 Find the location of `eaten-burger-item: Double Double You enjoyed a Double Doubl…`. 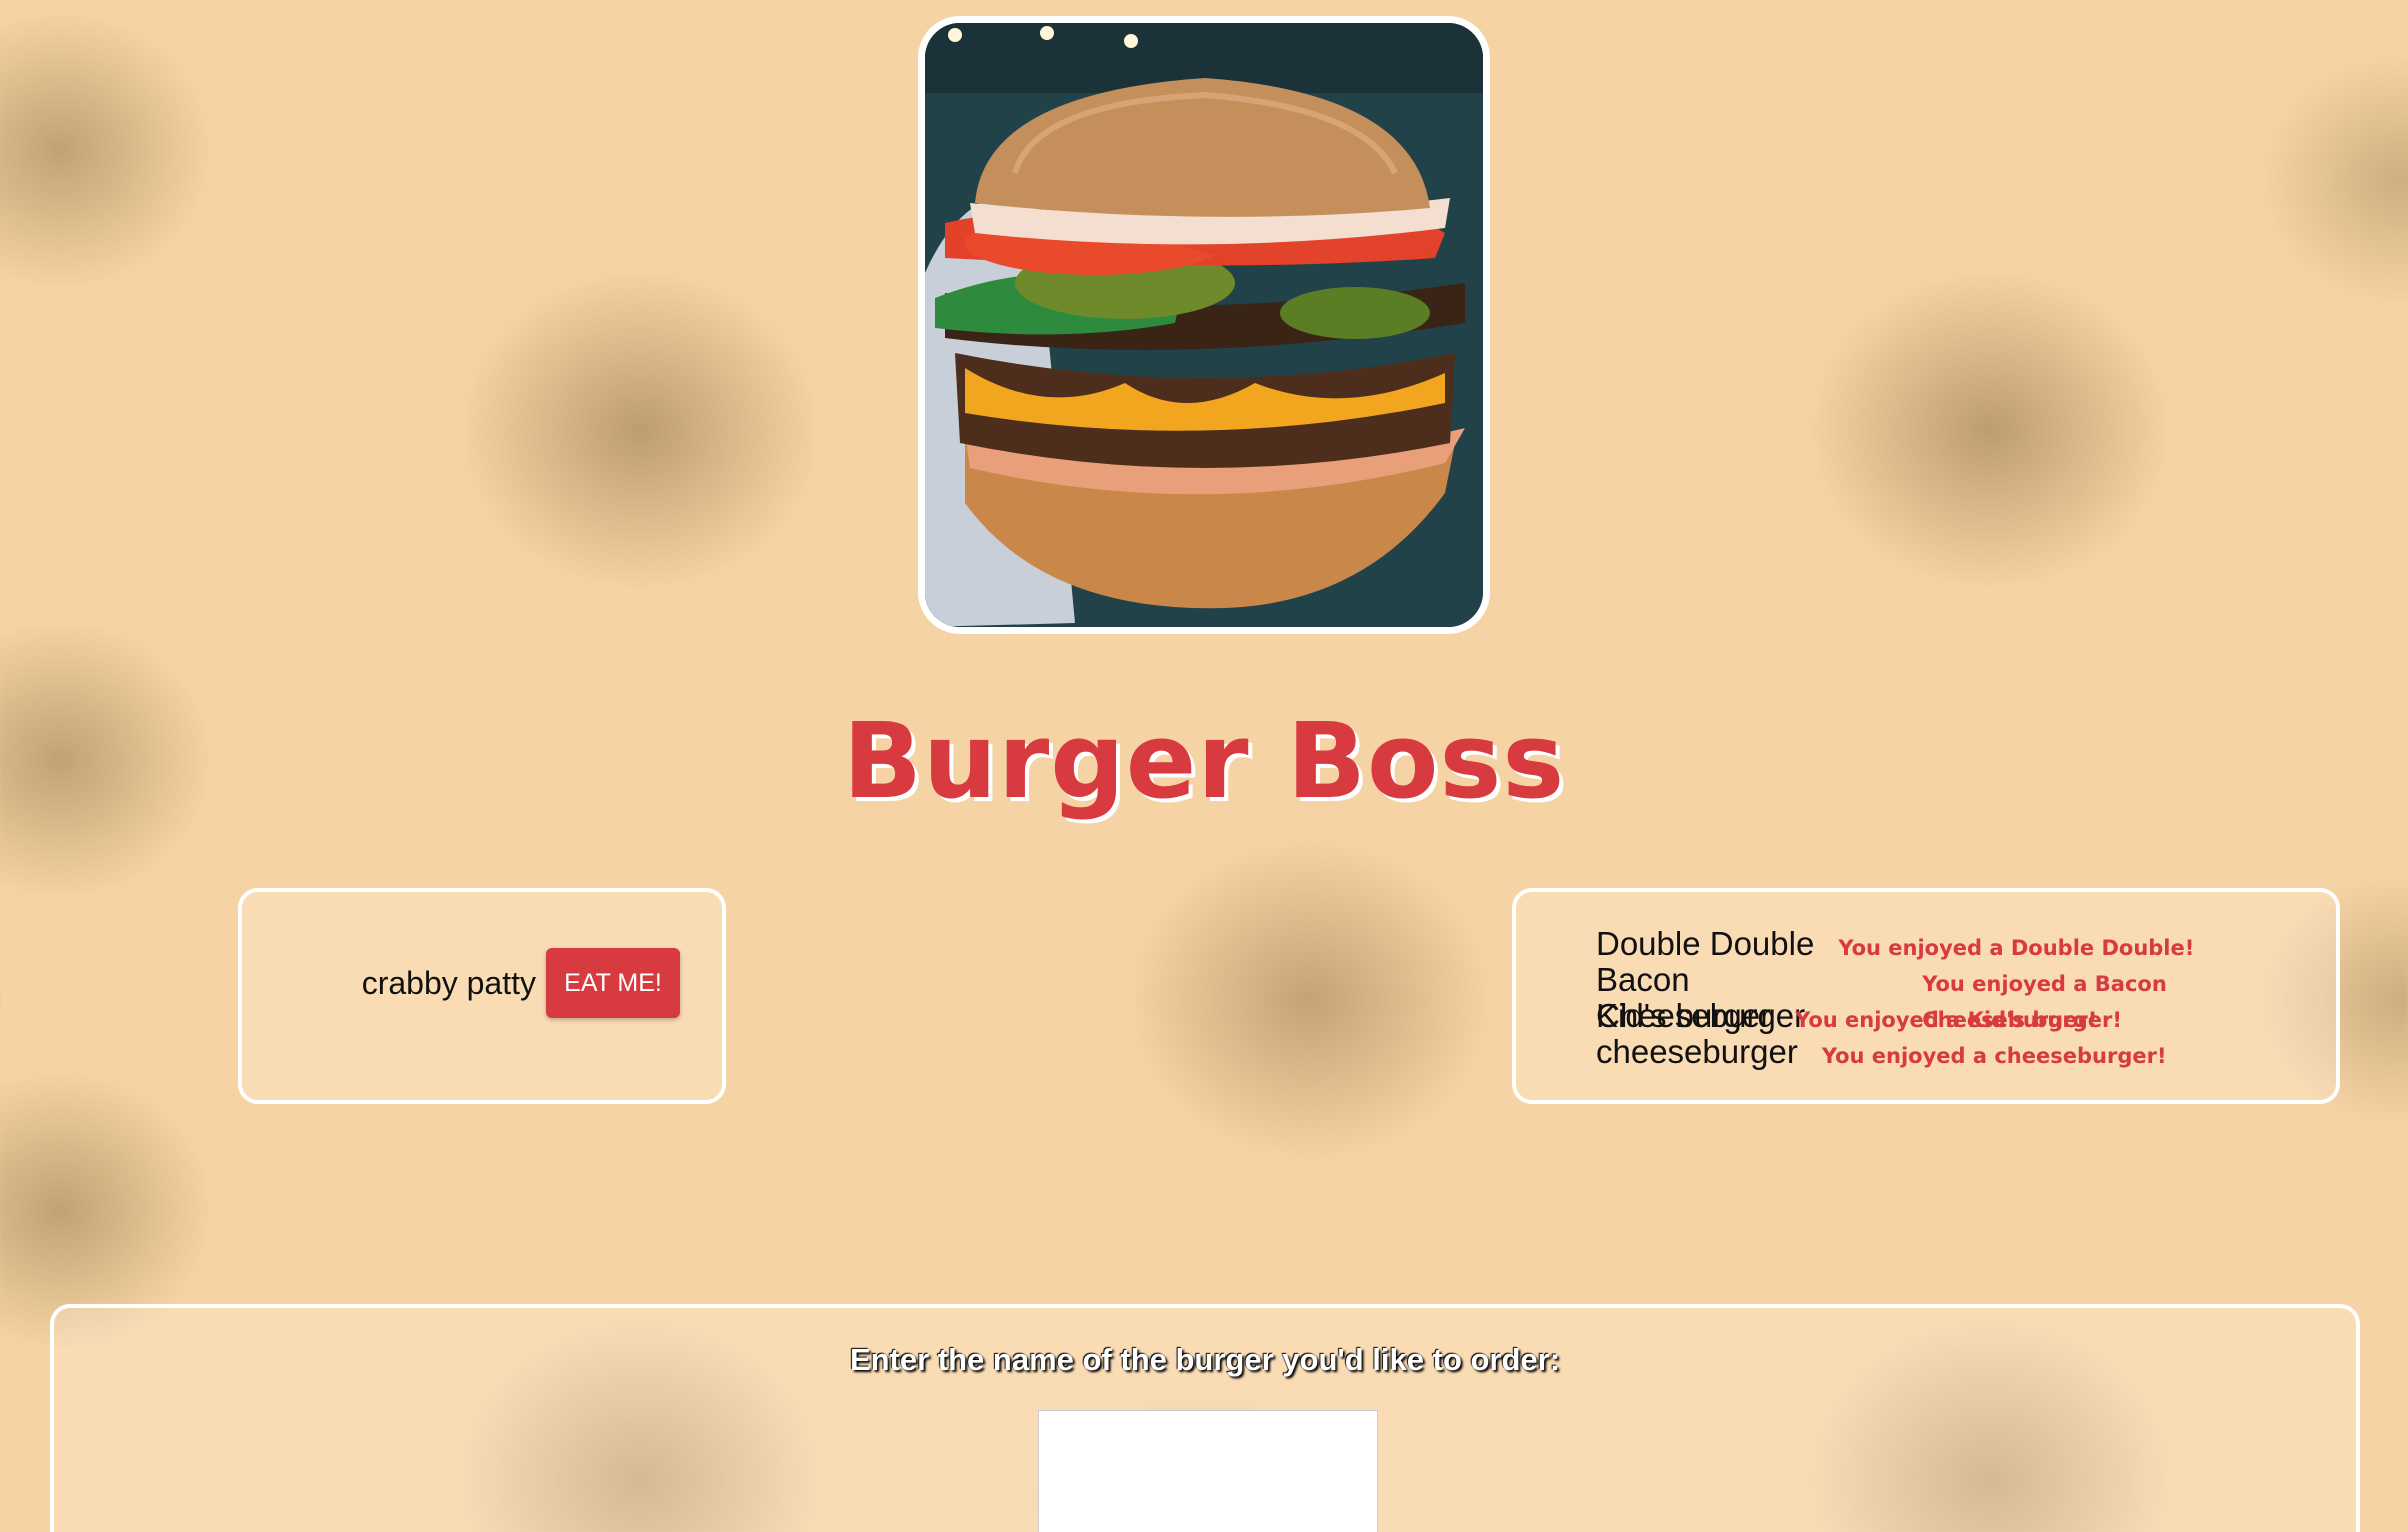

eaten-burger-item: Double Double You enjoyed a Double Doubl… is located at coordinates (1966, 944).